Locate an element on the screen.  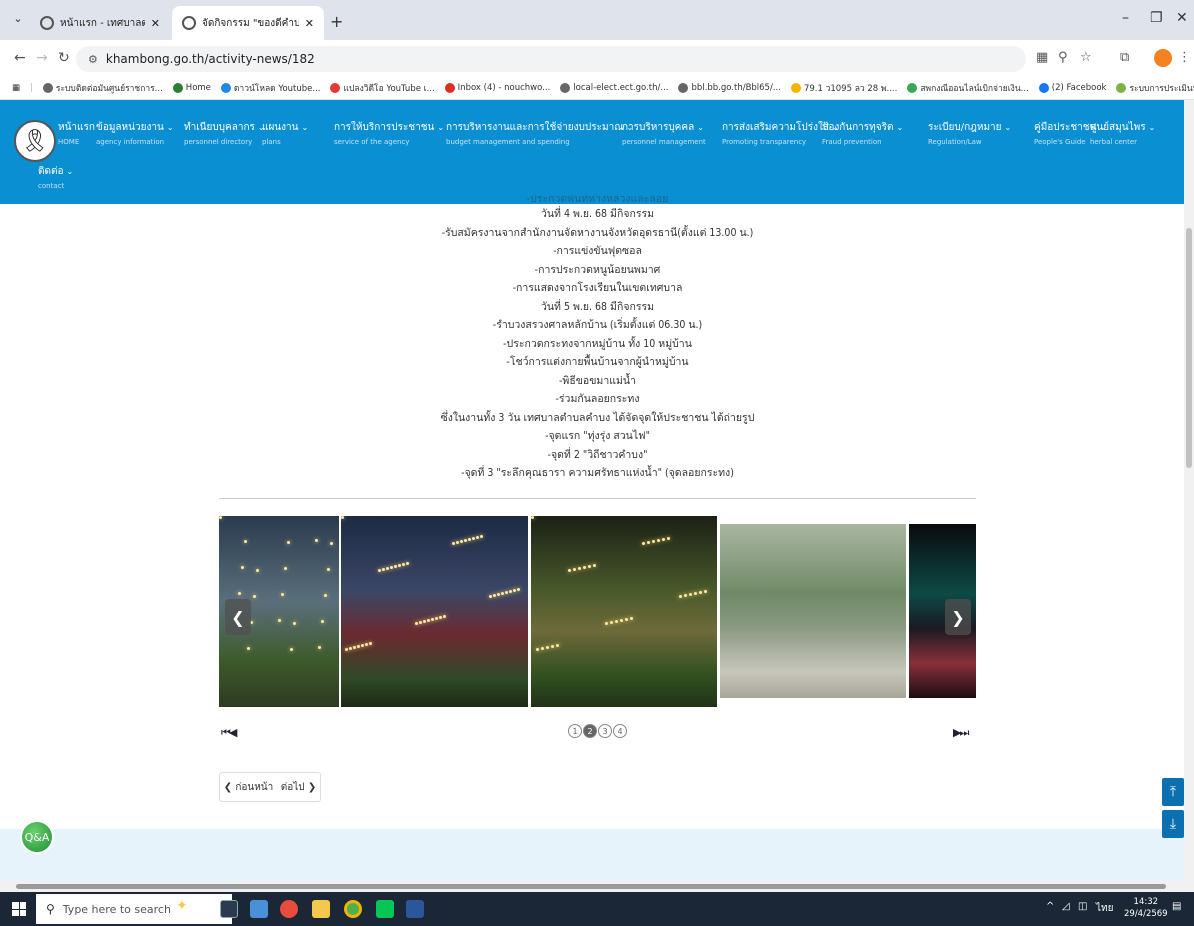
reload-icon: ↻ is located at coordinates (64, 58).